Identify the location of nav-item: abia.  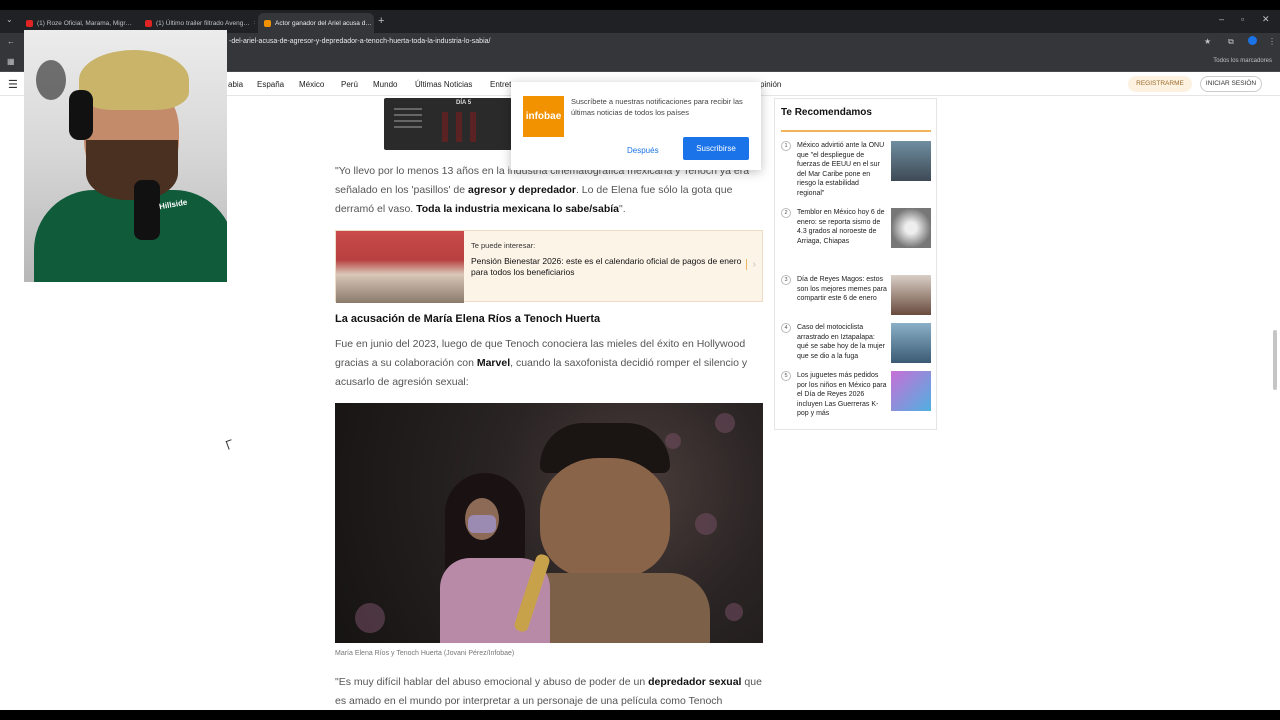
(235, 84).